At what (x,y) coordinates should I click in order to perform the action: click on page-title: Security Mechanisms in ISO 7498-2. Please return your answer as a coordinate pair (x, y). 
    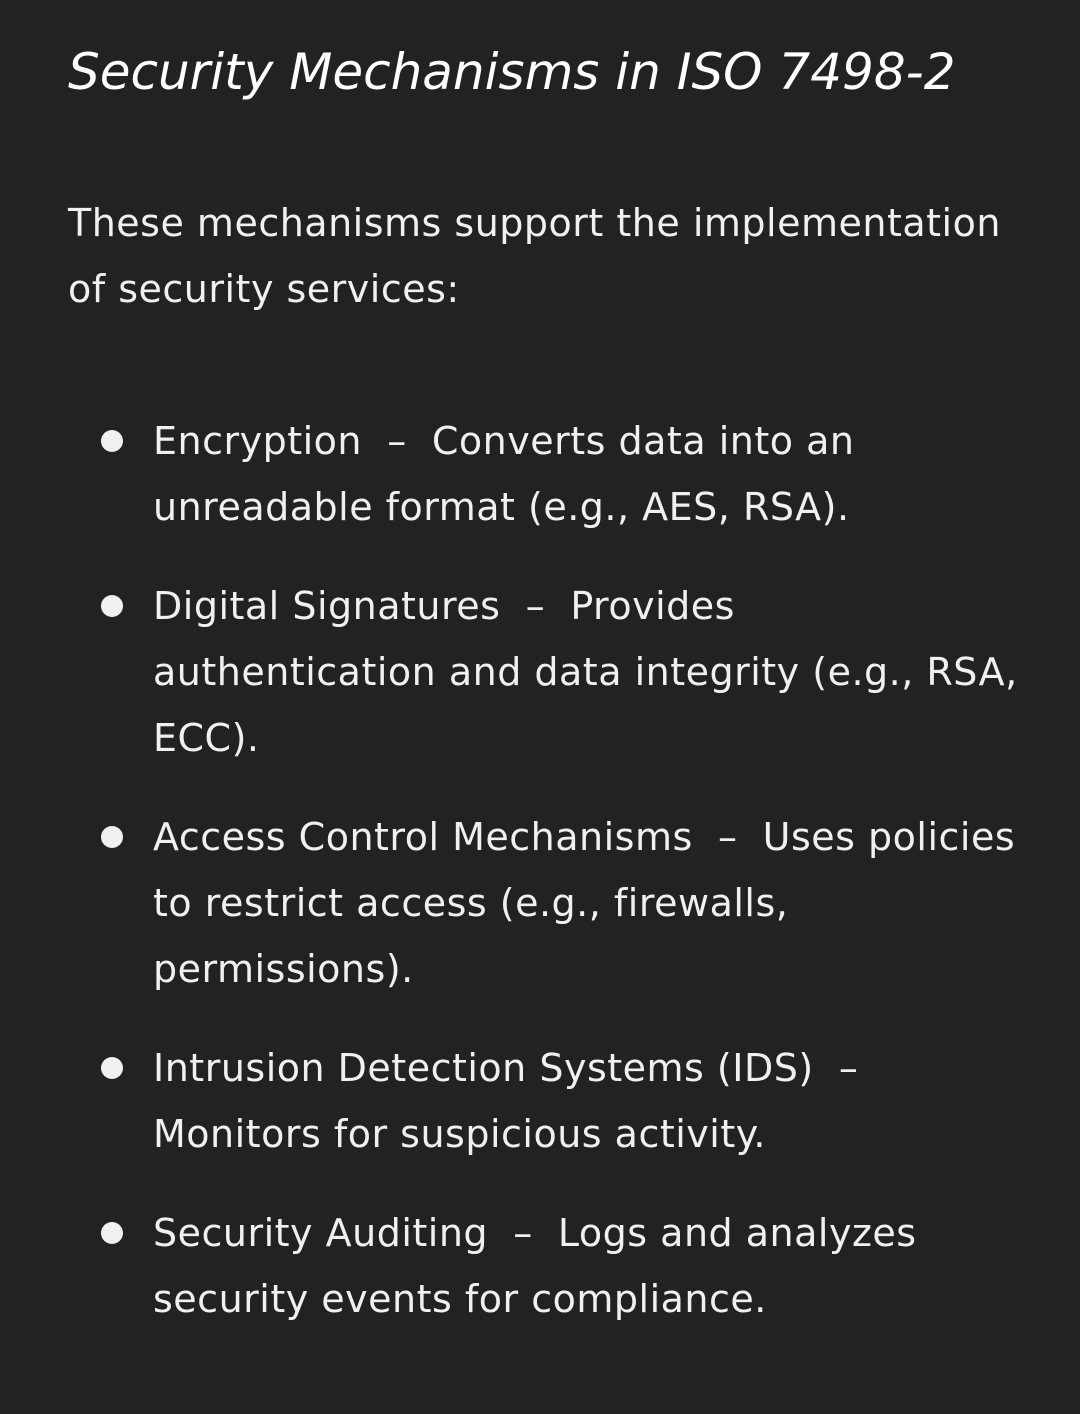
    Looking at the image, I should click on (512, 72).